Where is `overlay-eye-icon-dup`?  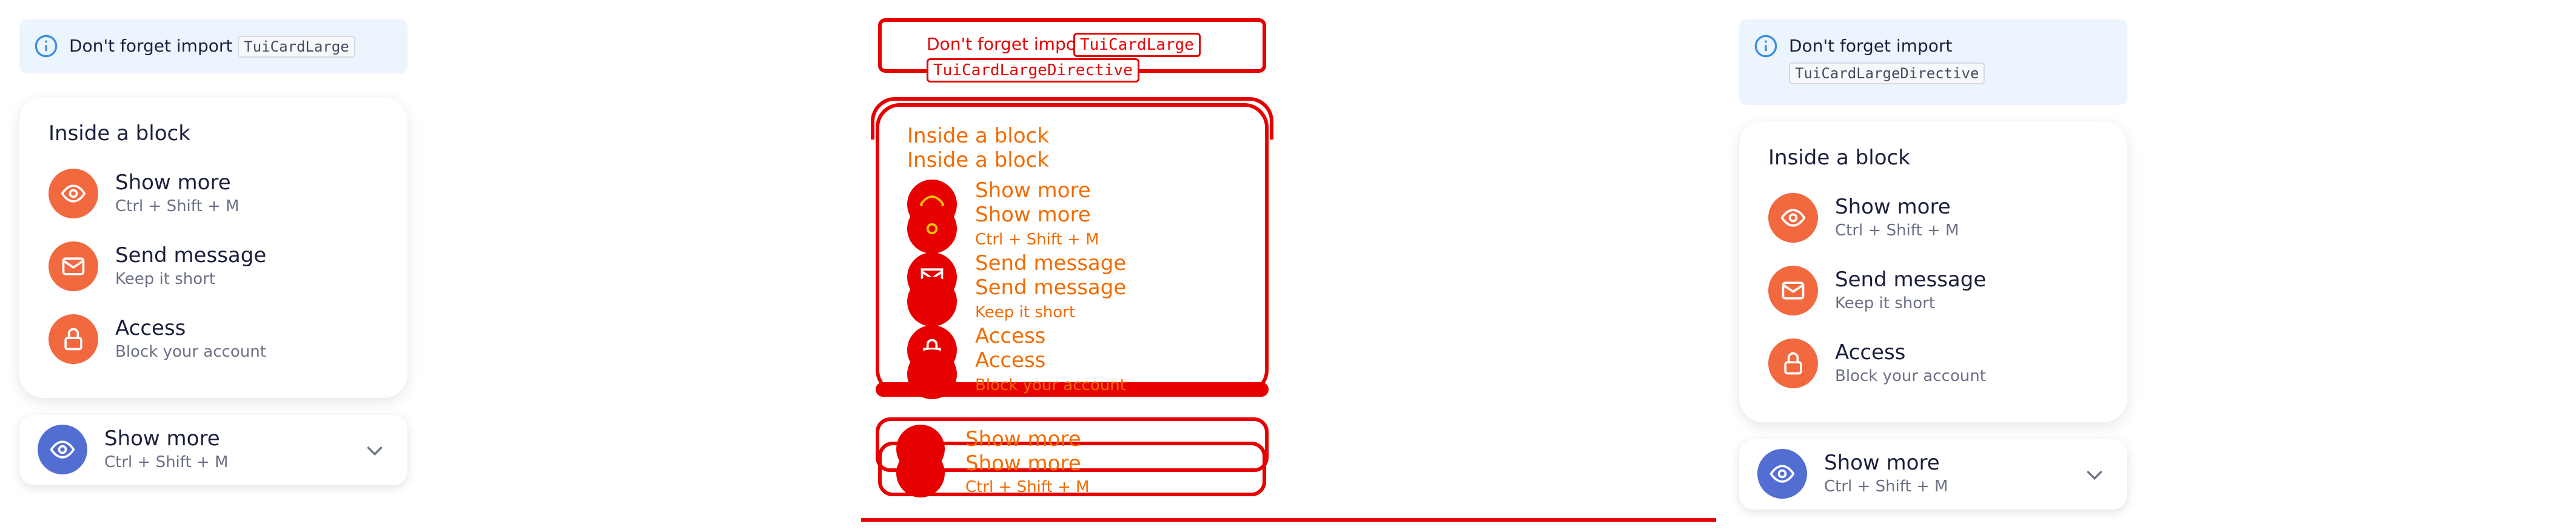 overlay-eye-icon-dup is located at coordinates (932, 229).